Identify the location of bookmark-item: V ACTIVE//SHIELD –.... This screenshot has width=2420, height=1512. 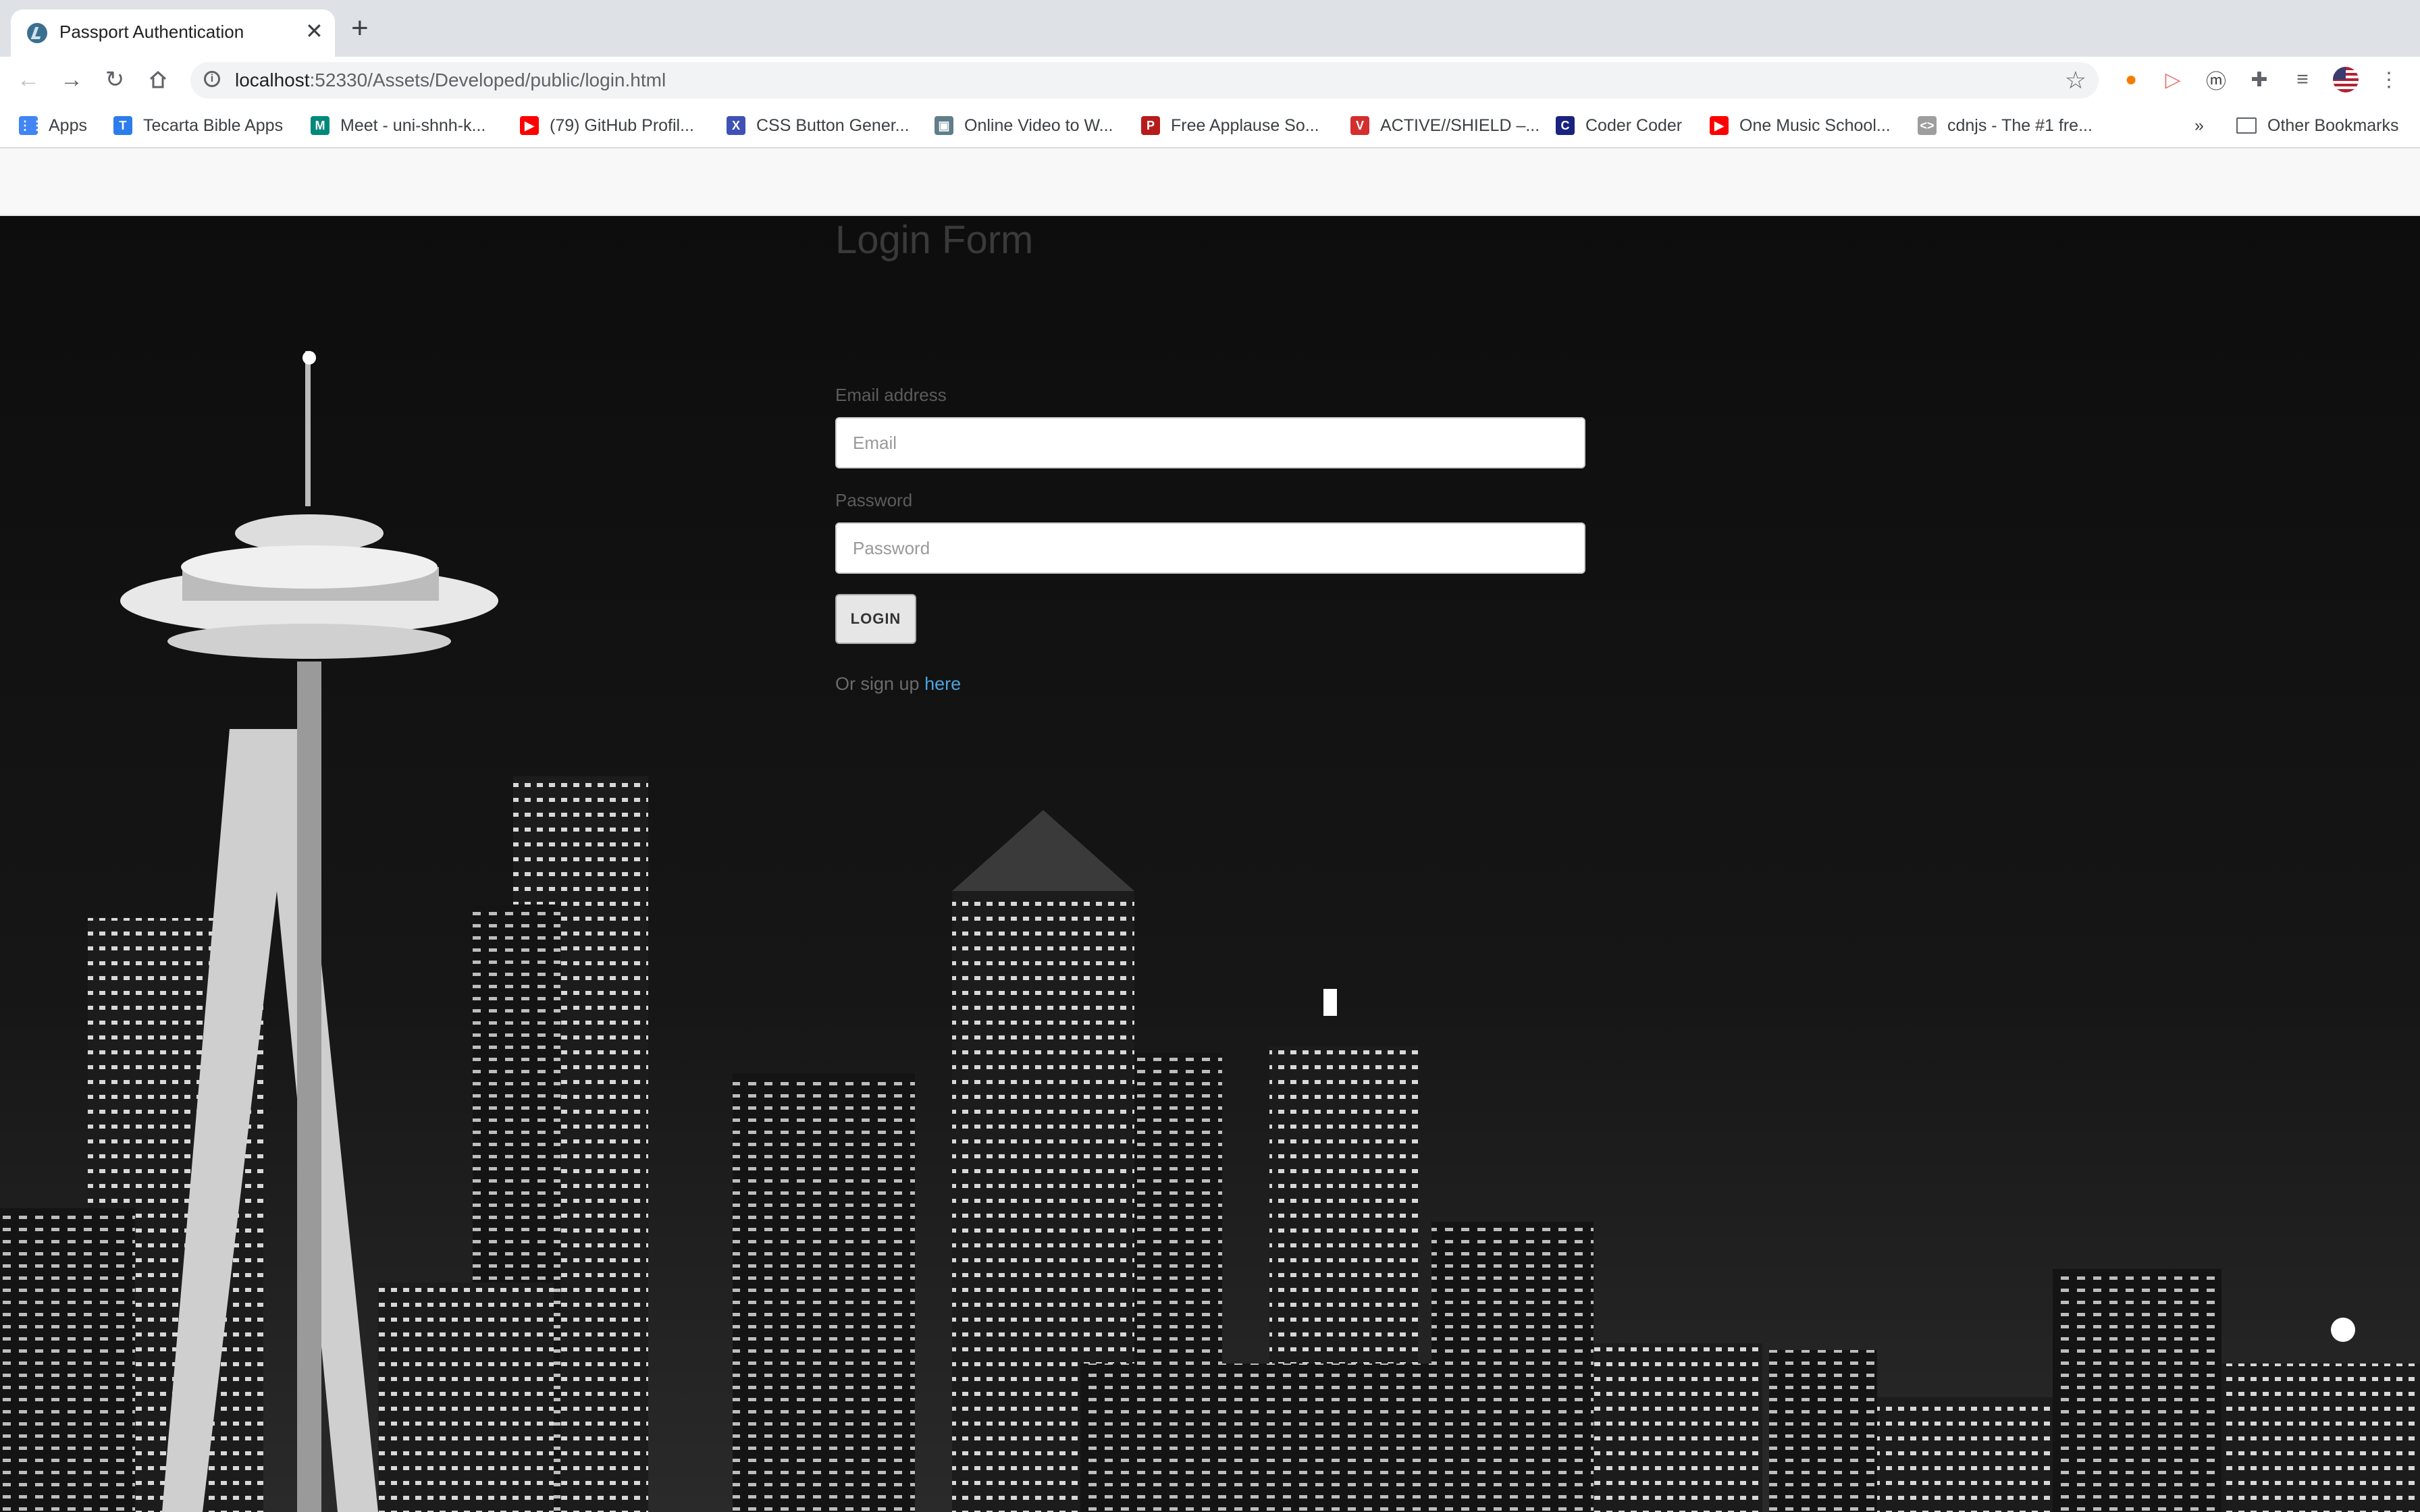
(1445, 125).